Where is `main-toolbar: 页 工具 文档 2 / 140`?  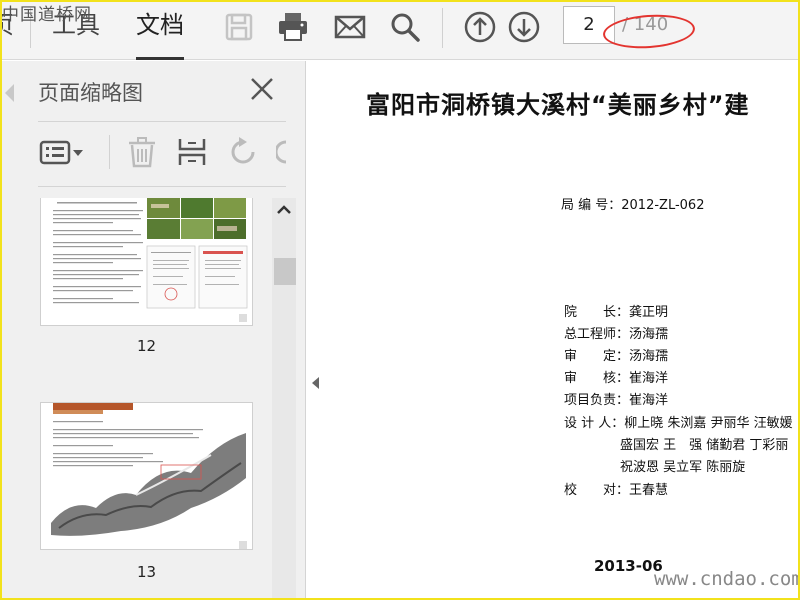 main-toolbar: 页 工具 文档 2 / 140 is located at coordinates (400, 30).